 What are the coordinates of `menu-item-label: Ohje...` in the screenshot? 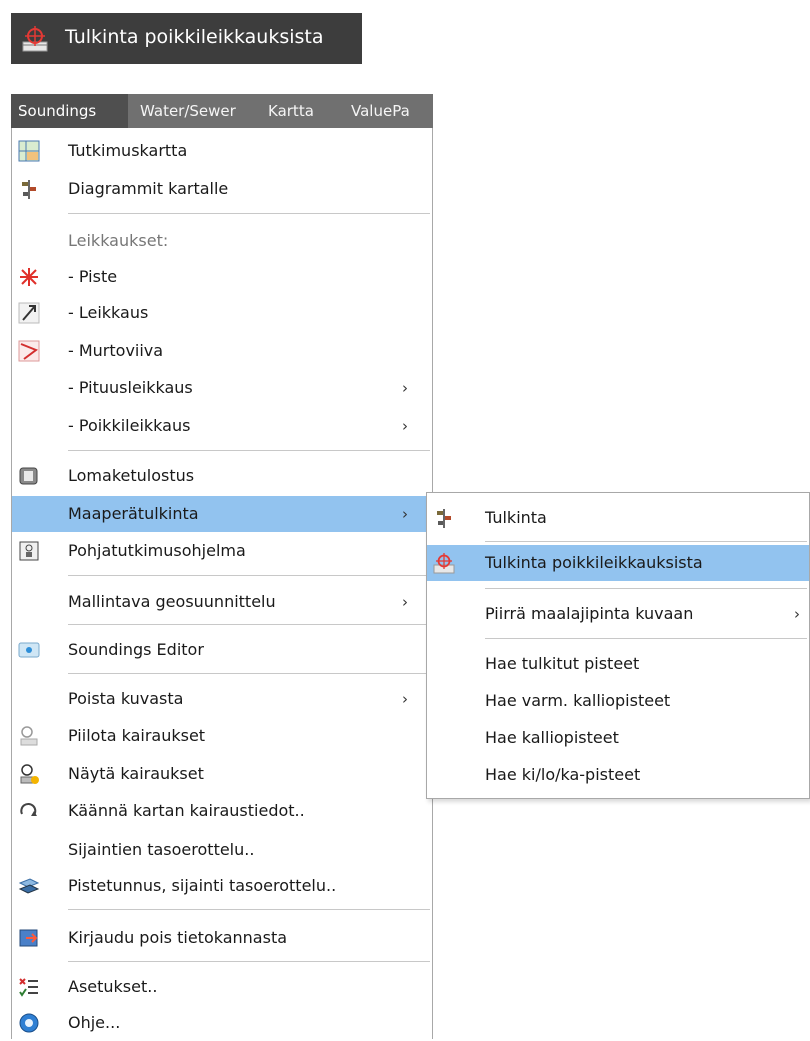 It's located at (94, 1022).